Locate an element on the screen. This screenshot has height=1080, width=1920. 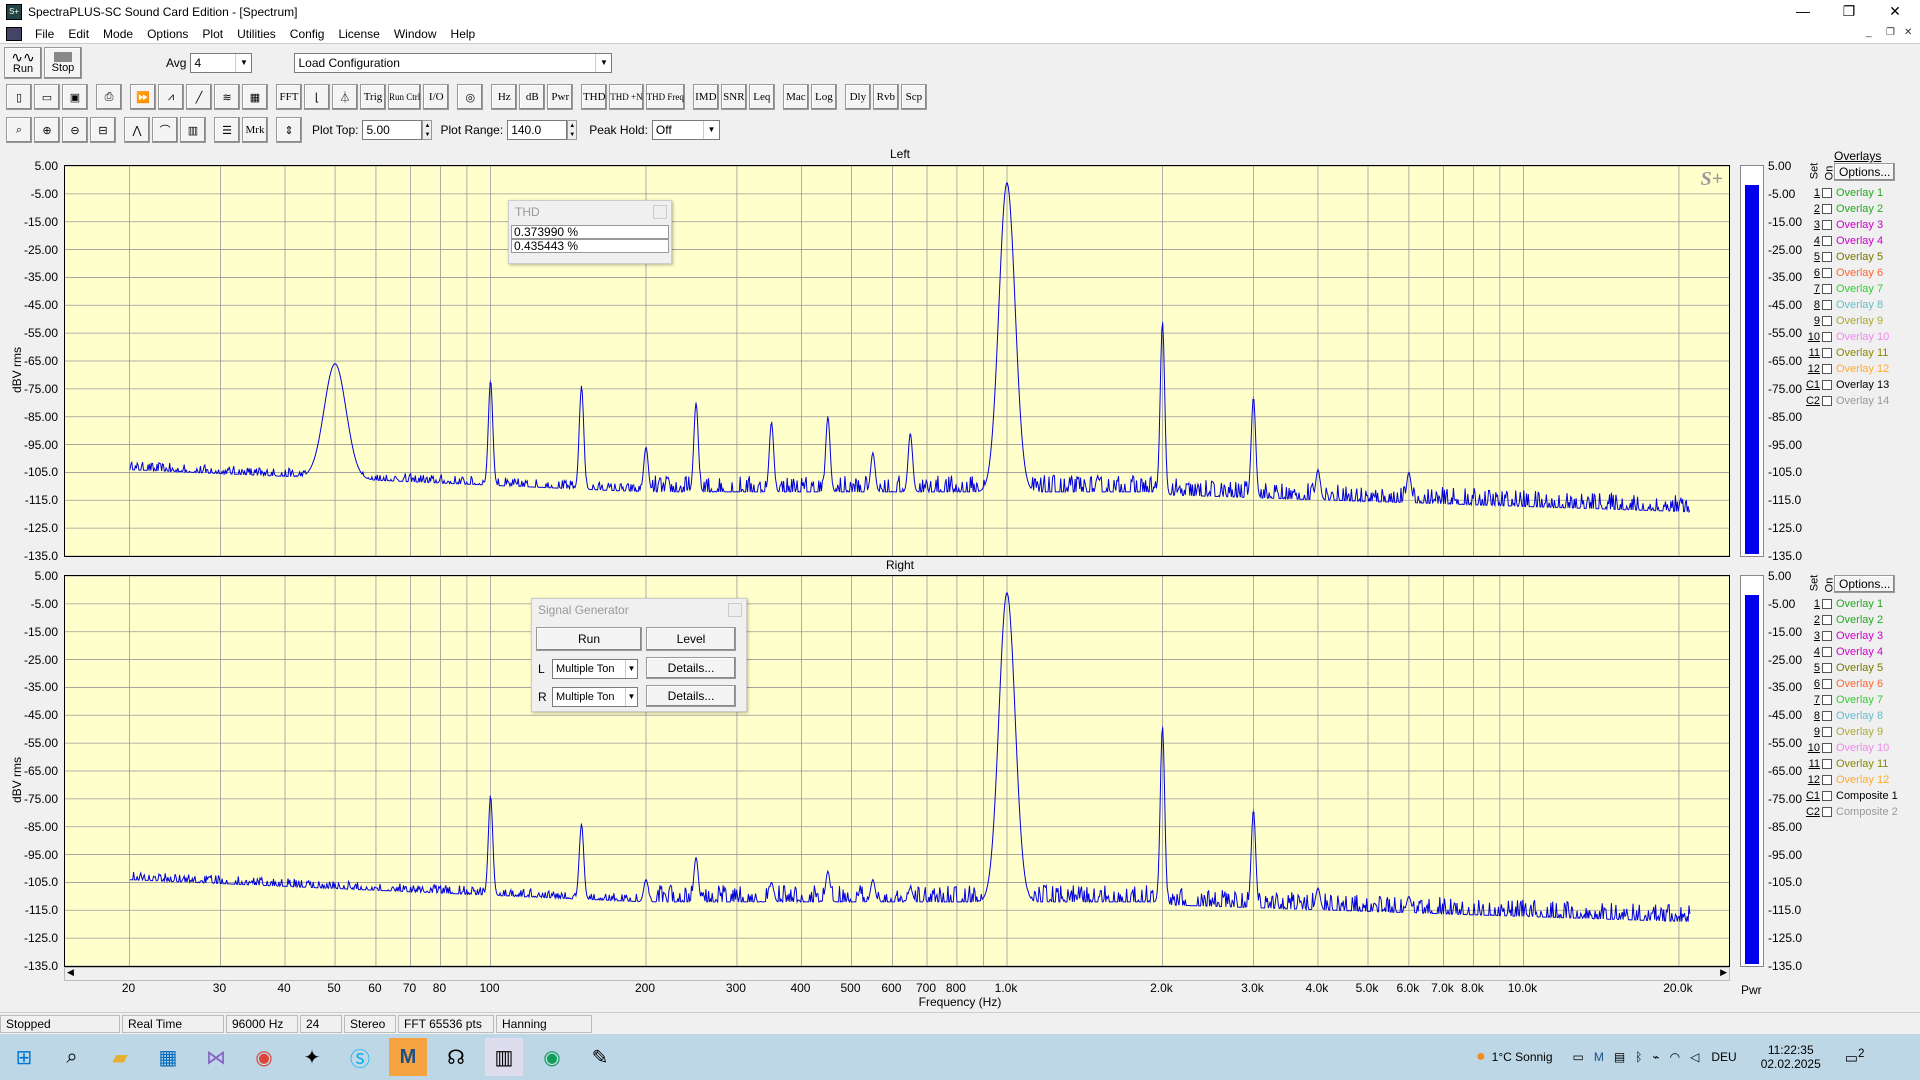
cursor-icon: ⇕ is located at coordinates (289, 130).